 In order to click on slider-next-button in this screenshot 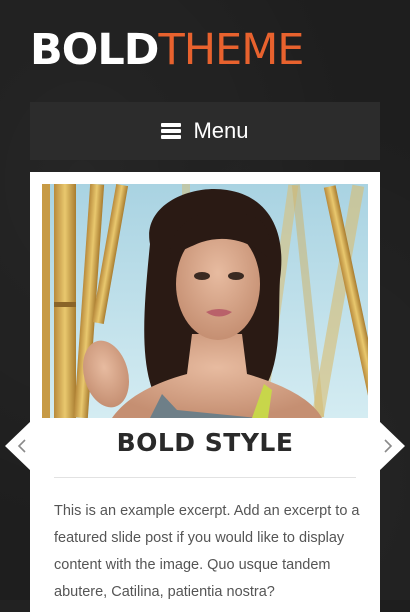, I will do `click(392, 446)`.